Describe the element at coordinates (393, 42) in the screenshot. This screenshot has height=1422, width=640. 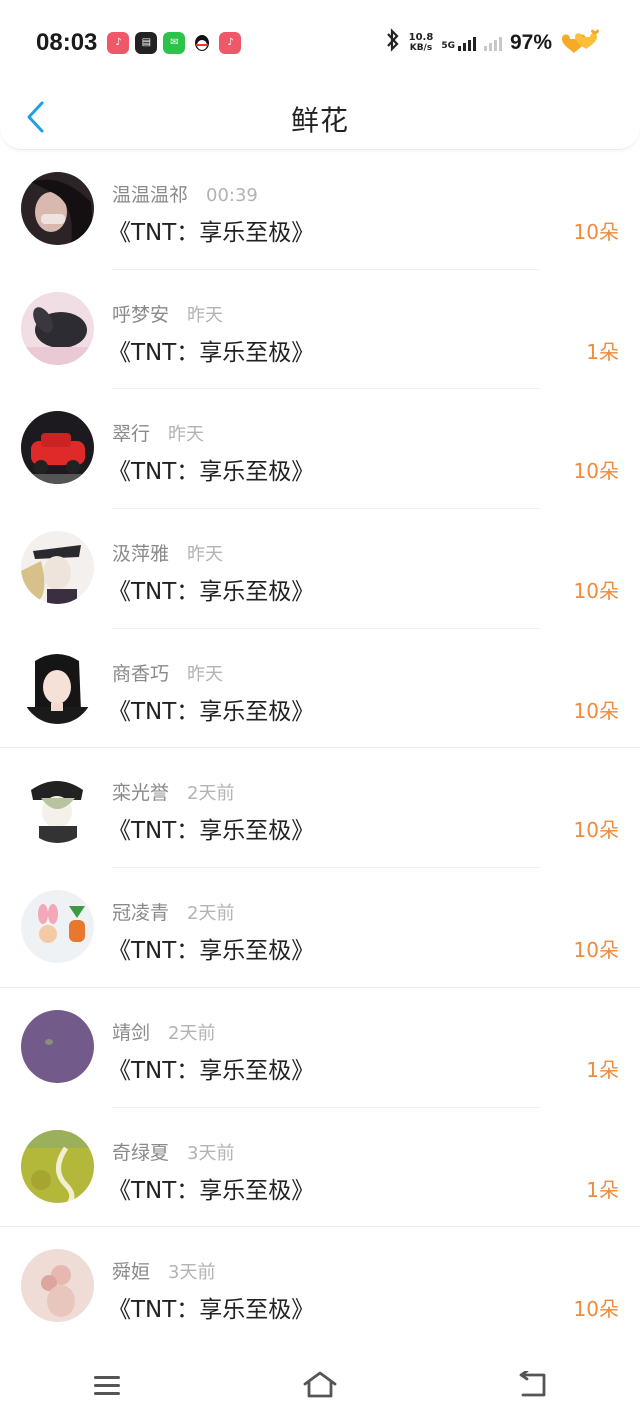
I see `bluetooth-icon` at that location.